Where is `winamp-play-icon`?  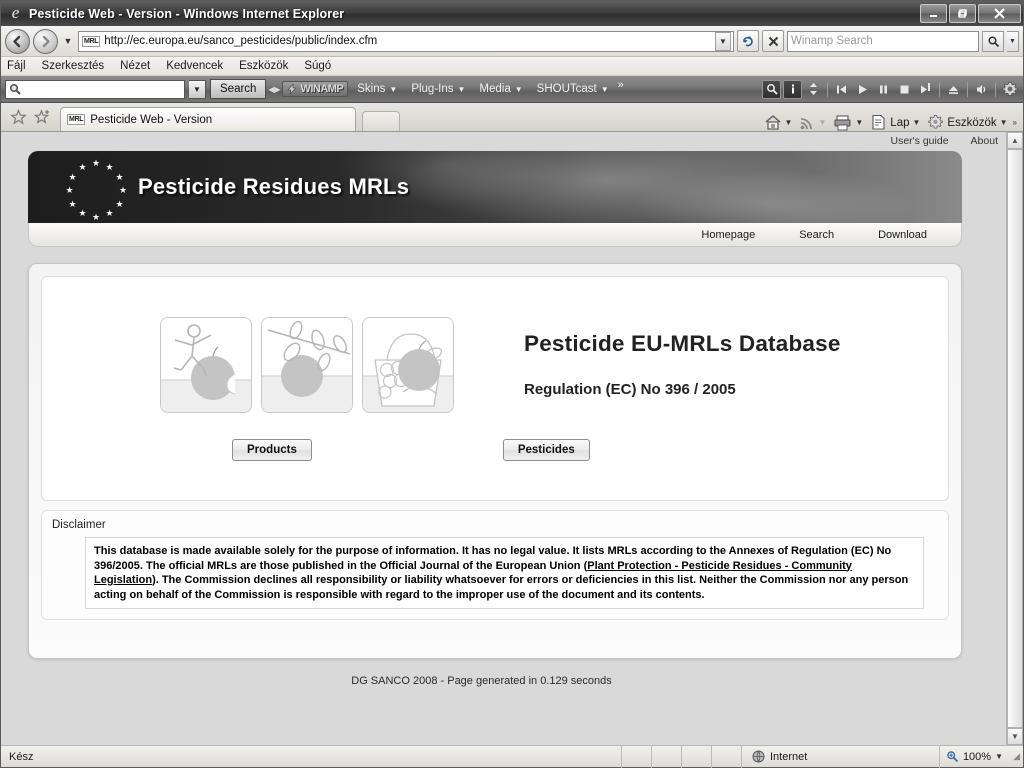 winamp-play-icon is located at coordinates (862, 89).